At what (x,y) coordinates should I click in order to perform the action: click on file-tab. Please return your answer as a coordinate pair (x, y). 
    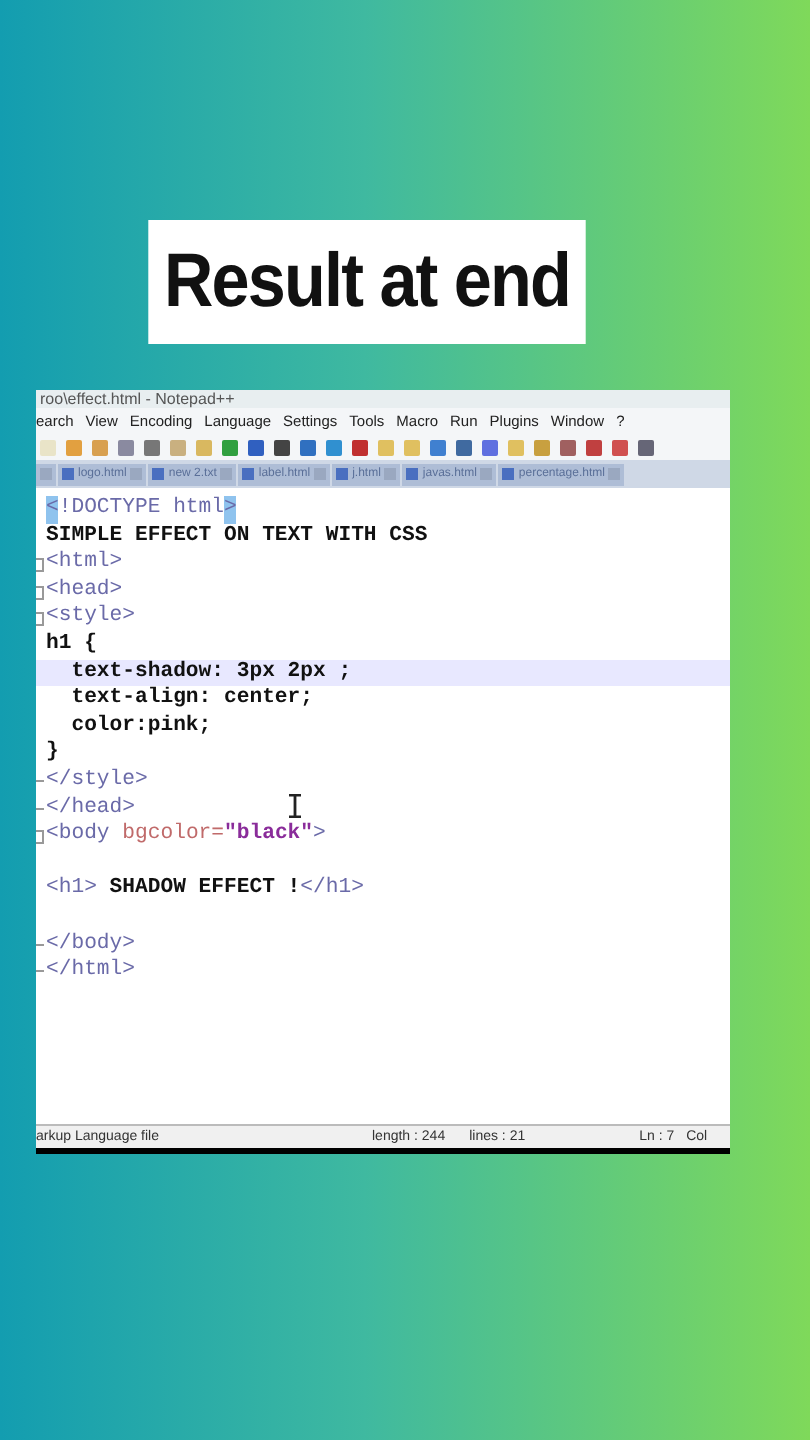
    Looking at the image, I should click on (46, 474).